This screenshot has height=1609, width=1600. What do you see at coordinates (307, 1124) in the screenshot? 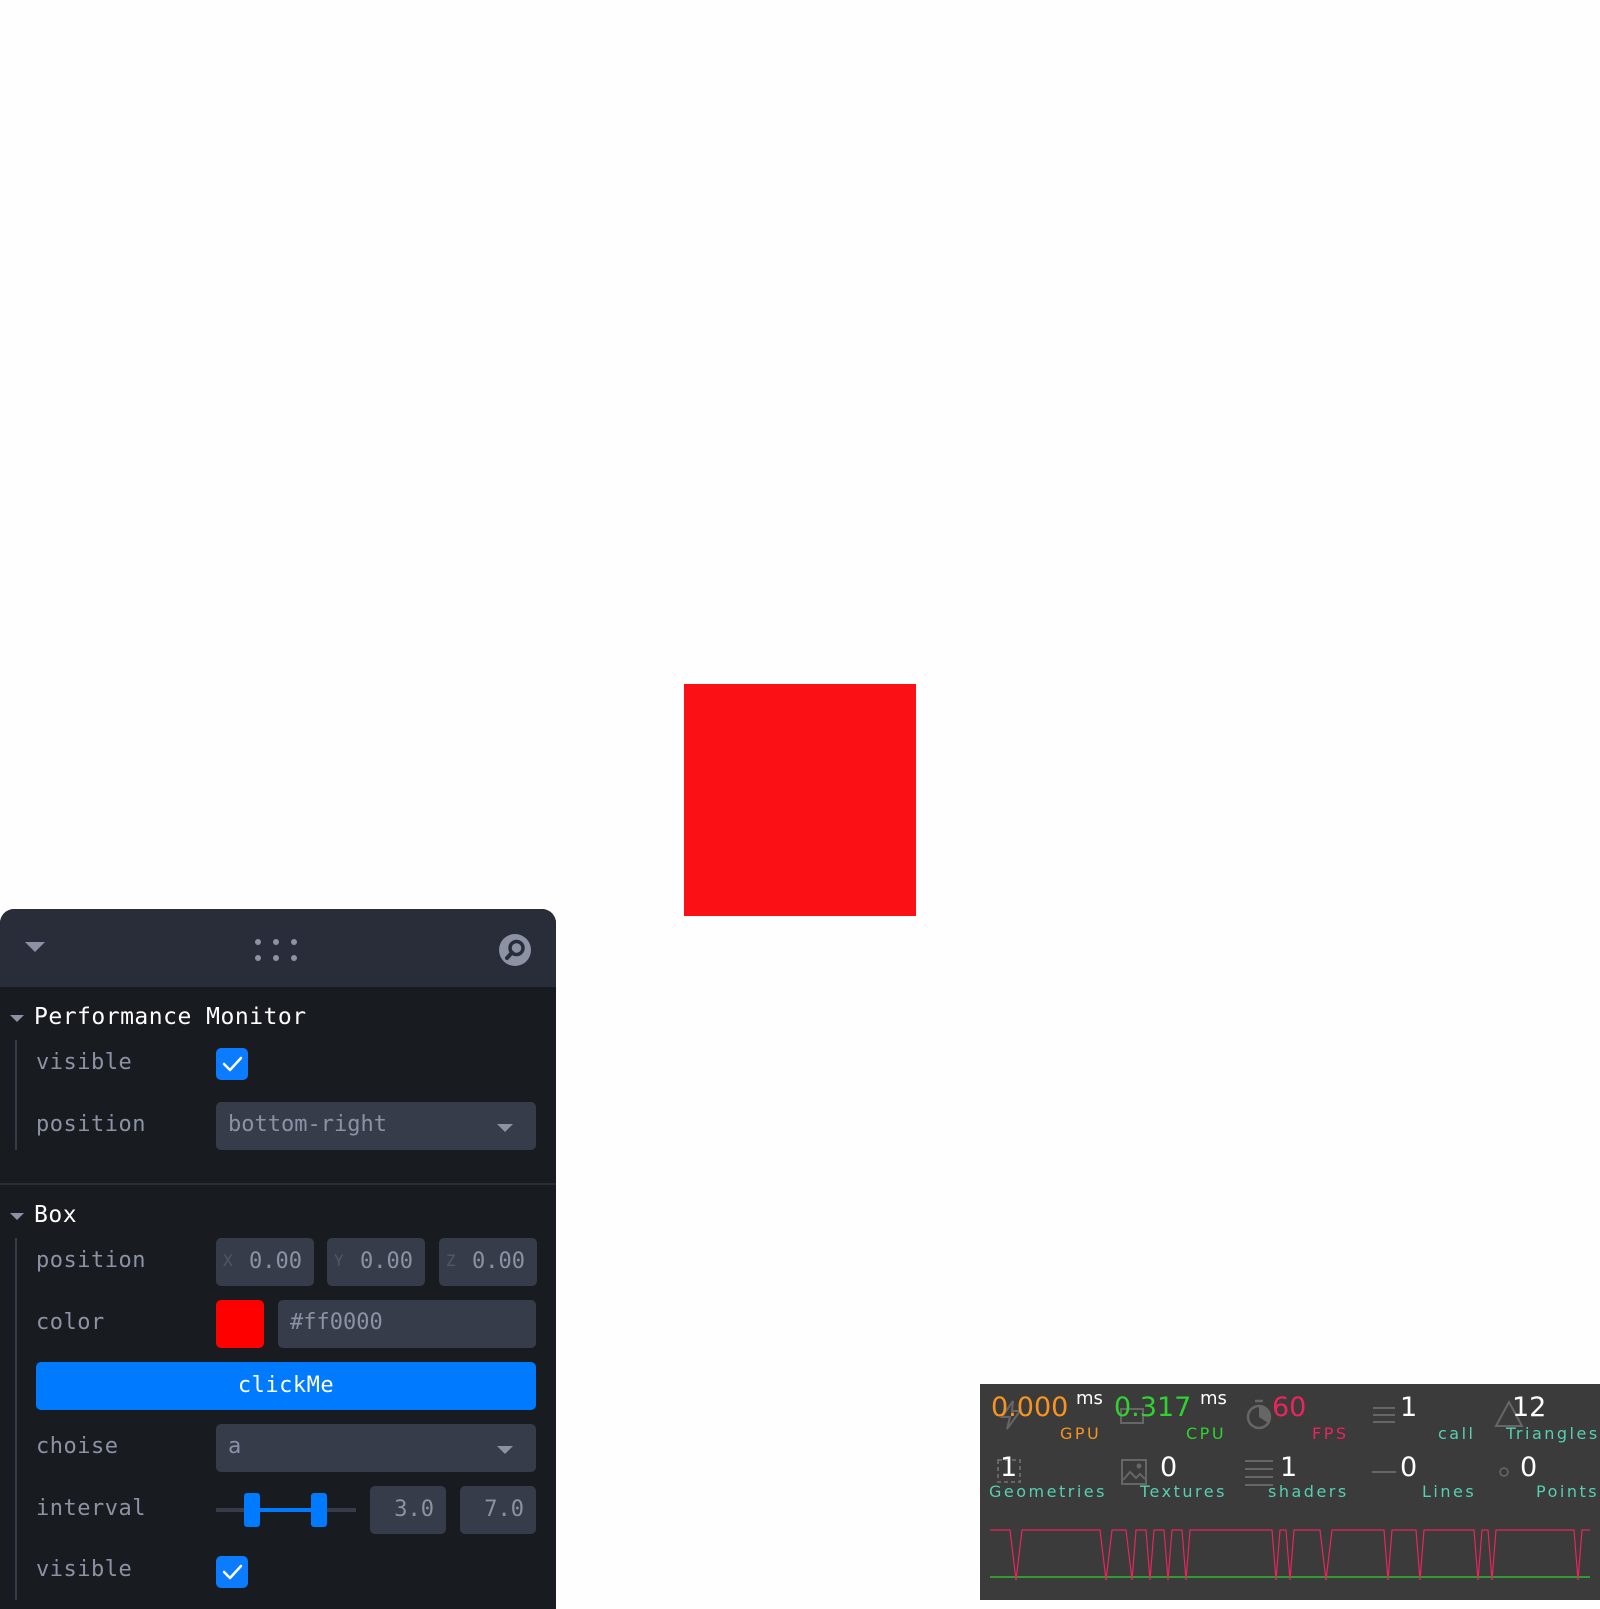
I see `perf-position-value: bottom-right` at bounding box center [307, 1124].